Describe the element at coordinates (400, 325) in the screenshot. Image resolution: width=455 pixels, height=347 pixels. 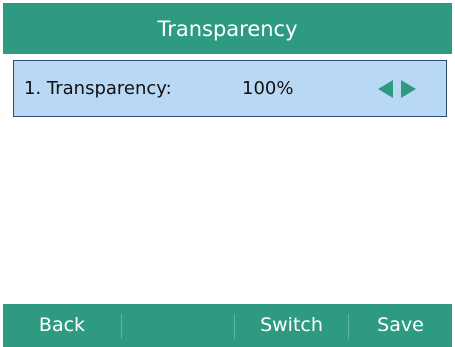
I see `save-button: Save` at that location.